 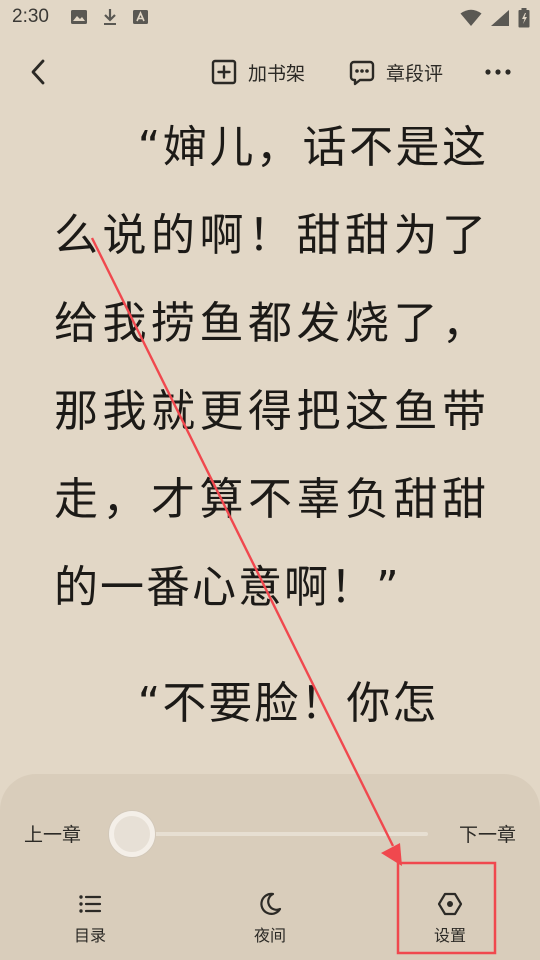 I want to click on tab-label: 目录, so click(x=89, y=935).